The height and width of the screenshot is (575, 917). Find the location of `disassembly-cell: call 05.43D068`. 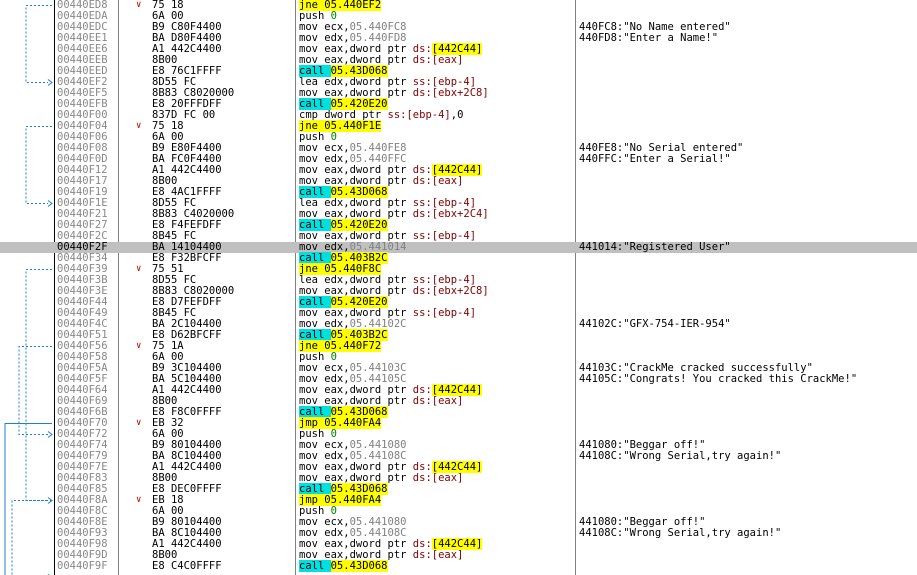

disassembly-cell: call 05.43D068 is located at coordinates (343, 566).